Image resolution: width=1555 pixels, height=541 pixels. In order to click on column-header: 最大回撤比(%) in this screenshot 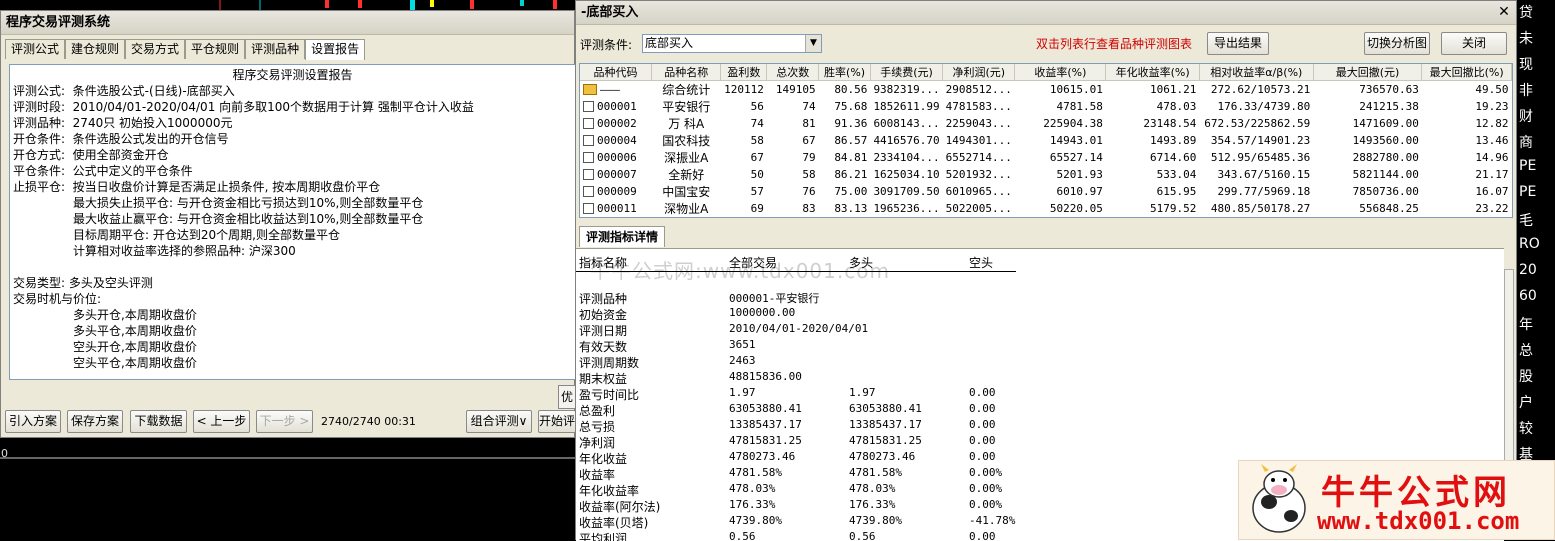, I will do `click(1466, 72)`.